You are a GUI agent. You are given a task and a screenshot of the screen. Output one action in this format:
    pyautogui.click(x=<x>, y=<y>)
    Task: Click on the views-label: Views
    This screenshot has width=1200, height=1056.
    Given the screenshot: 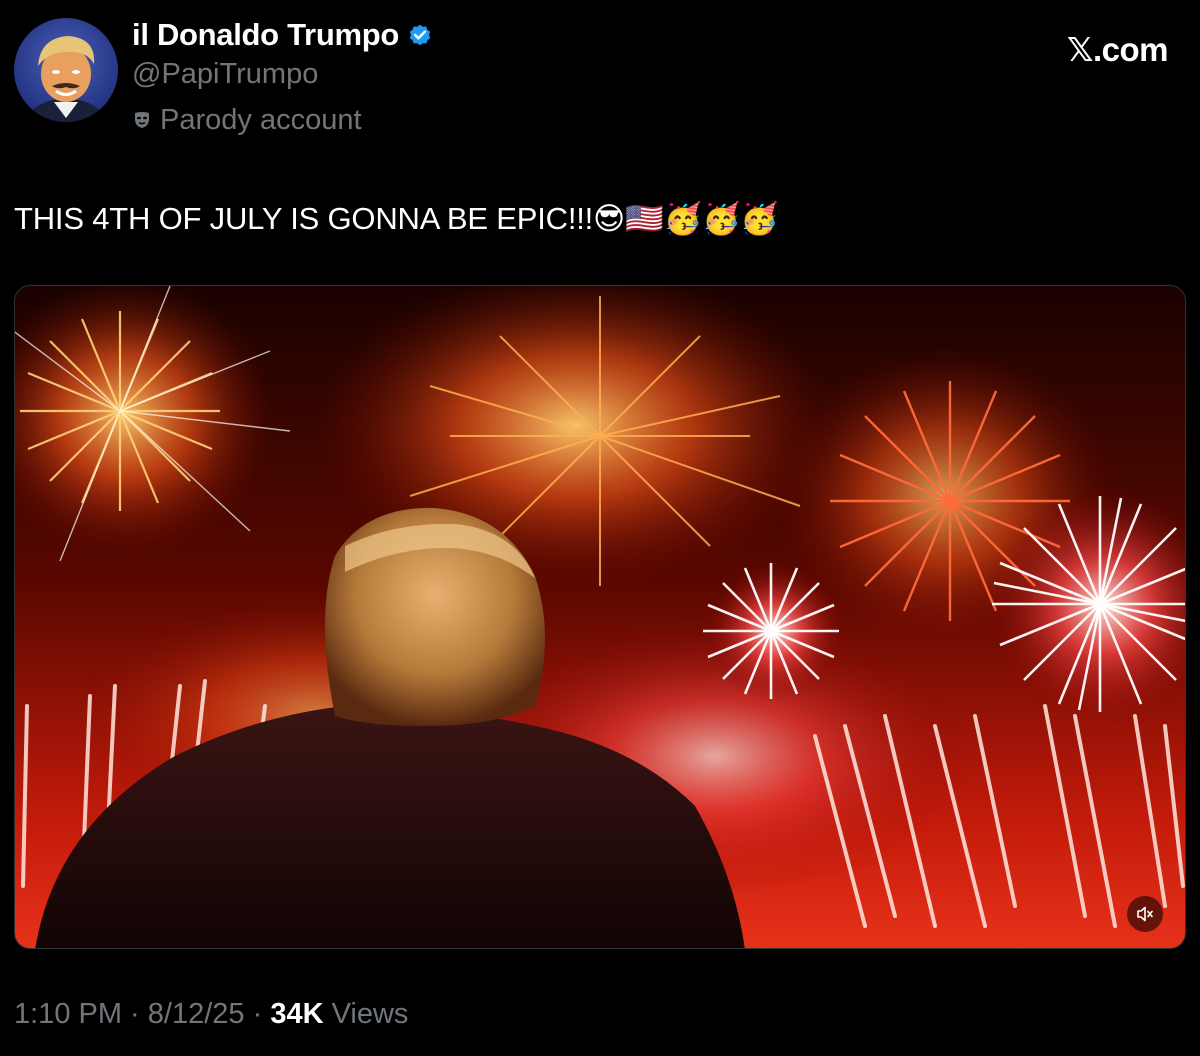 What is the action you would take?
    pyautogui.click(x=370, y=1014)
    